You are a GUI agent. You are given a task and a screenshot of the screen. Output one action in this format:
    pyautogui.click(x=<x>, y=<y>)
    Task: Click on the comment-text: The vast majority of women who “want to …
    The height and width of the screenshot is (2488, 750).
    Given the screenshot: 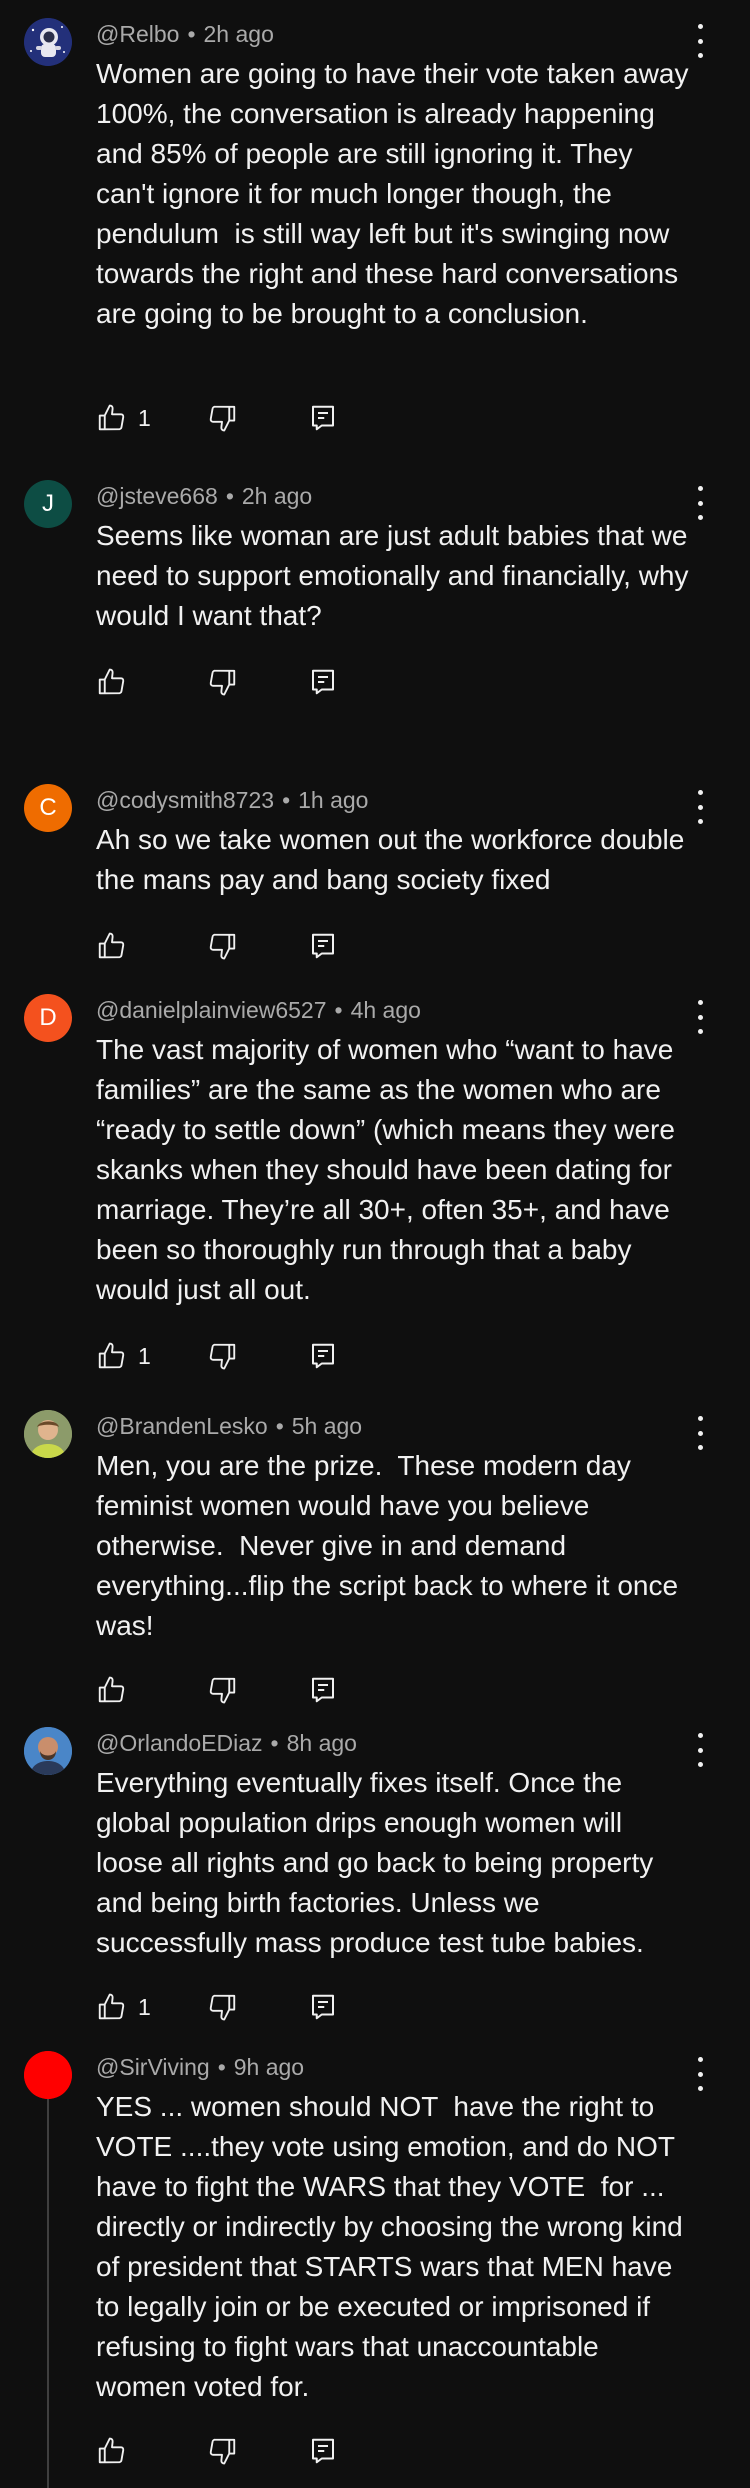 What is the action you would take?
    pyautogui.click(x=389, y=1169)
    